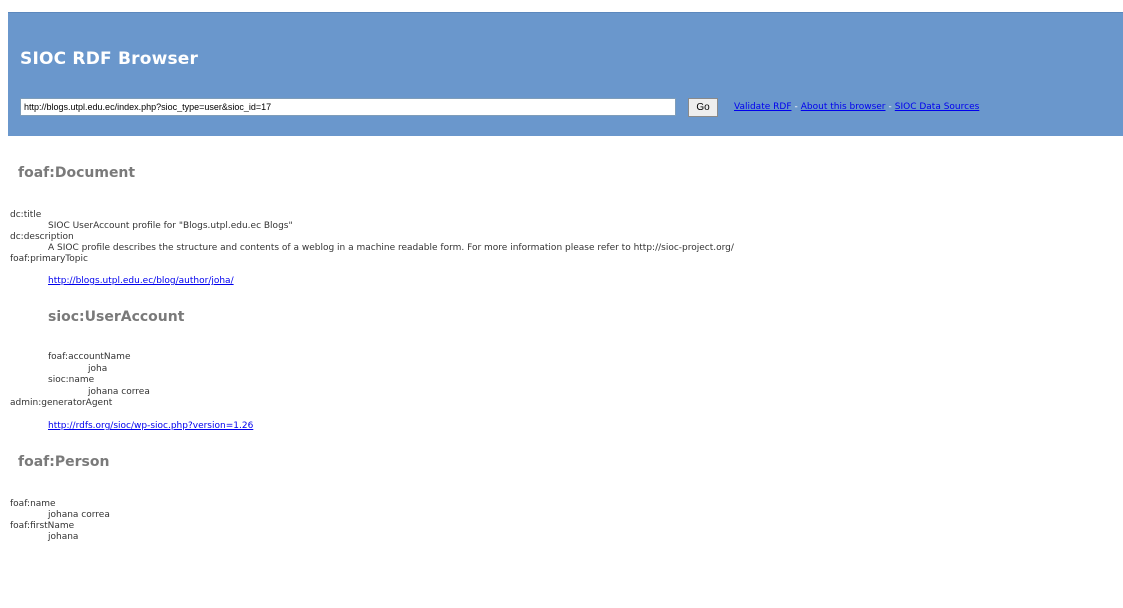 The height and width of the screenshot is (608, 1123). I want to click on foaf-name-value: johana correa, so click(79, 515).